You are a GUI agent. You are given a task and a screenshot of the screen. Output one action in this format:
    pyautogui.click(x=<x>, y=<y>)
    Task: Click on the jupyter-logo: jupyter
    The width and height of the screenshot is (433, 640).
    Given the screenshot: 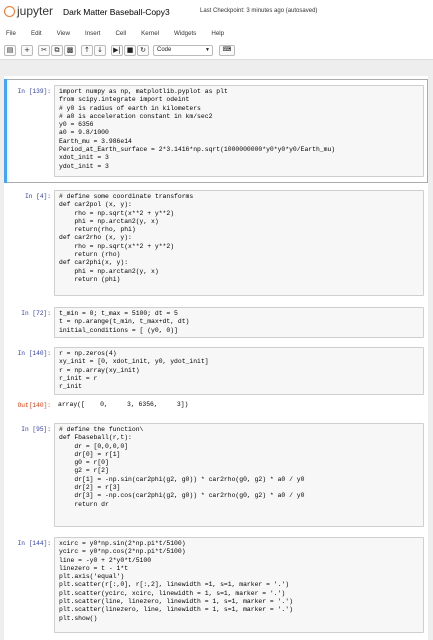 What is the action you would take?
    pyautogui.click(x=28, y=11)
    